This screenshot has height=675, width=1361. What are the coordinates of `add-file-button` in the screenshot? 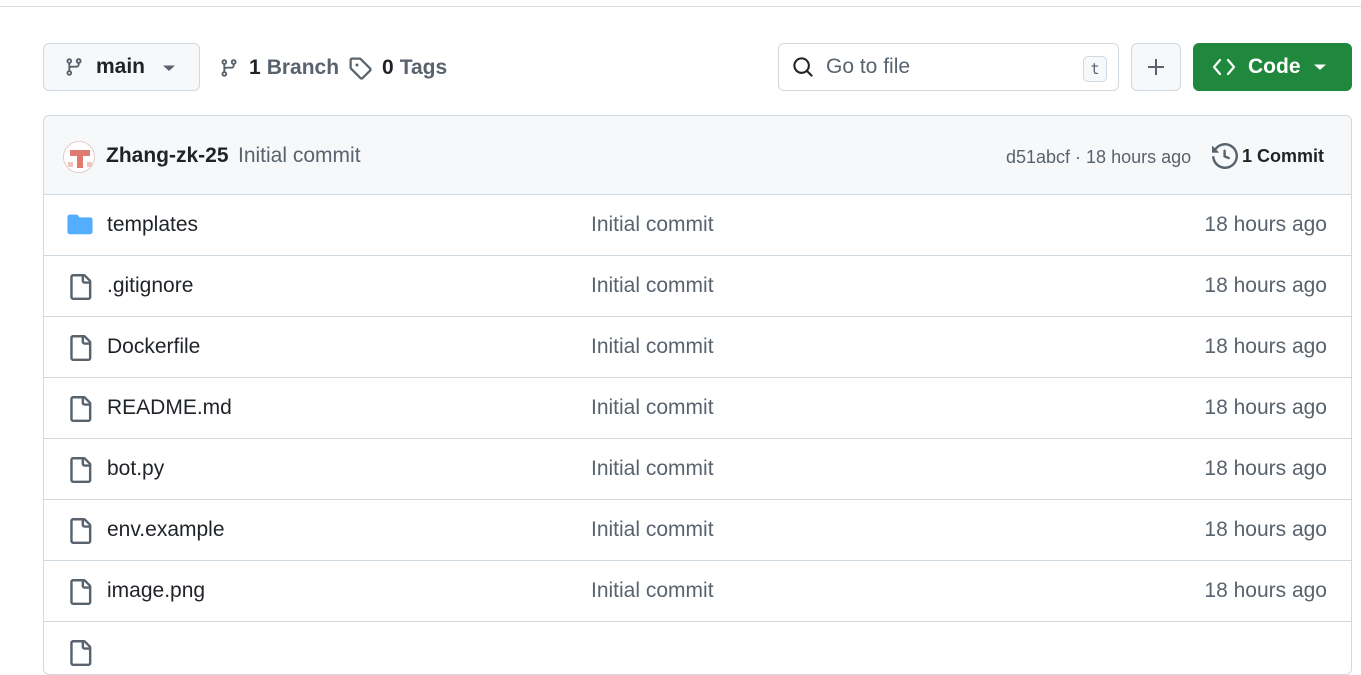 It's located at (1156, 67).